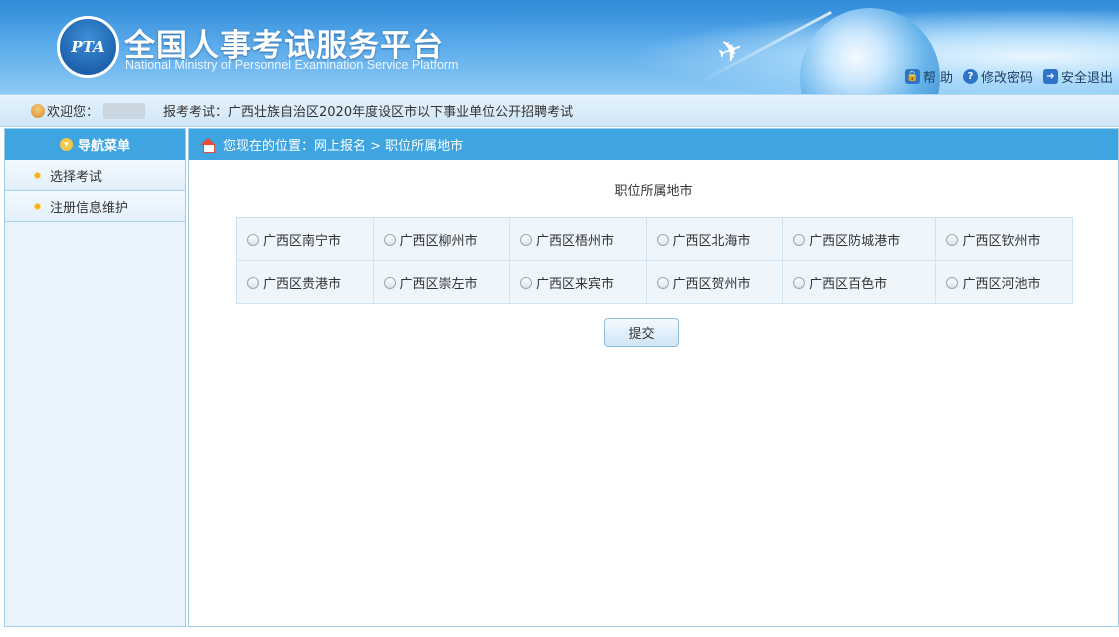 The height and width of the screenshot is (637, 1119). I want to click on sidebar-item-select-exam: 选择考试, so click(95, 175).